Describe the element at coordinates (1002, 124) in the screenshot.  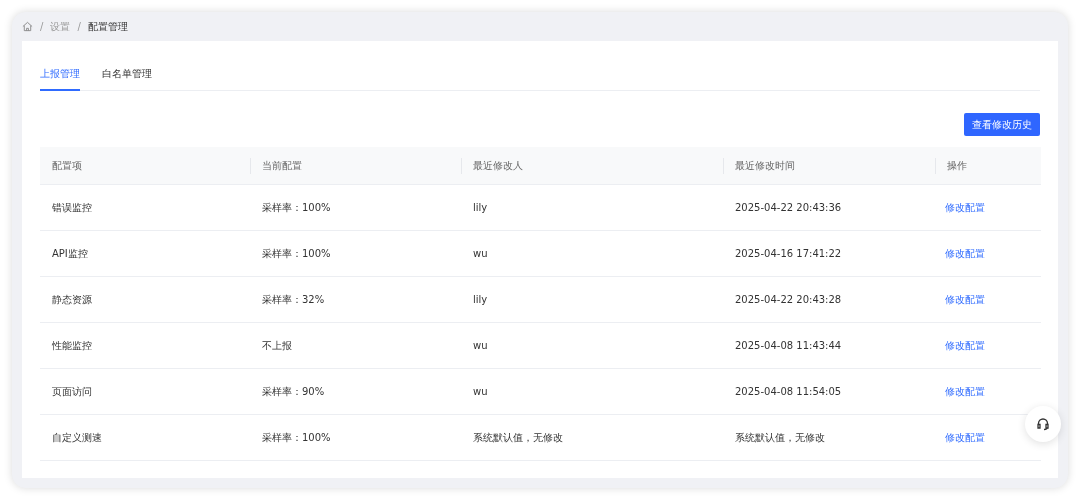
I see `view-history-button: 查看修改历史` at that location.